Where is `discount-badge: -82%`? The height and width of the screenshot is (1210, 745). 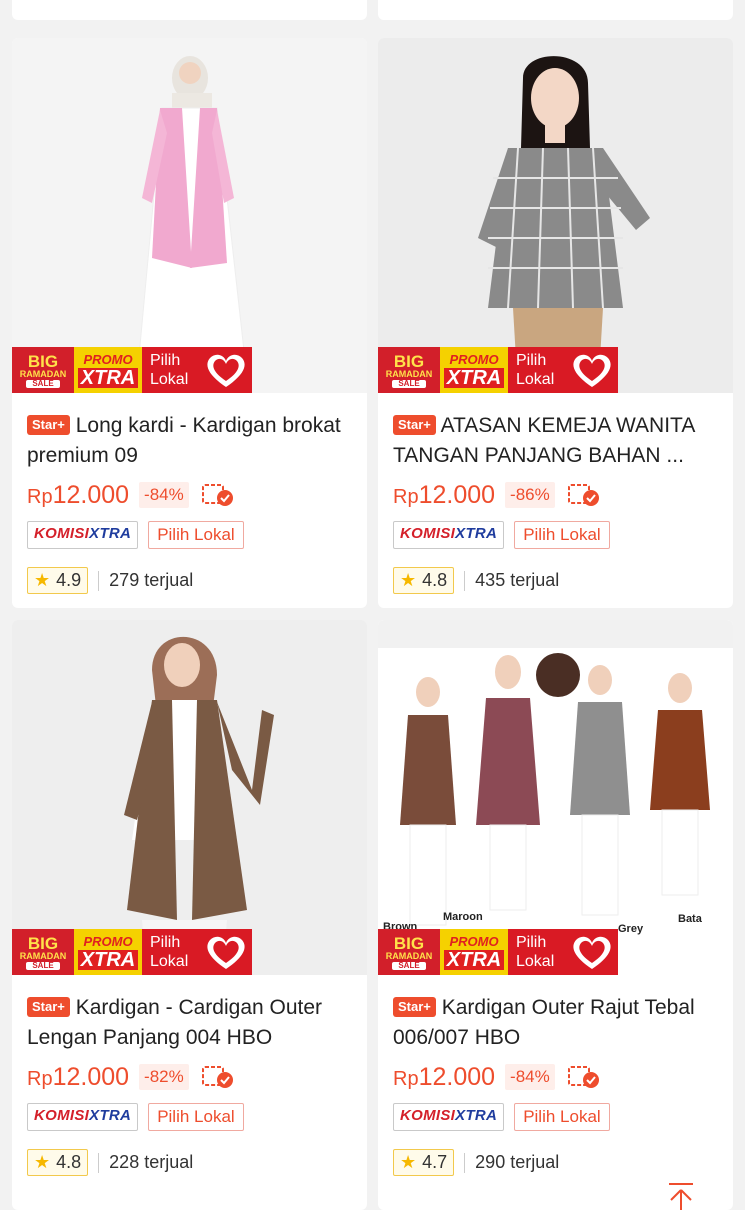
discount-badge: -82% is located at coordinates (164, 1077).